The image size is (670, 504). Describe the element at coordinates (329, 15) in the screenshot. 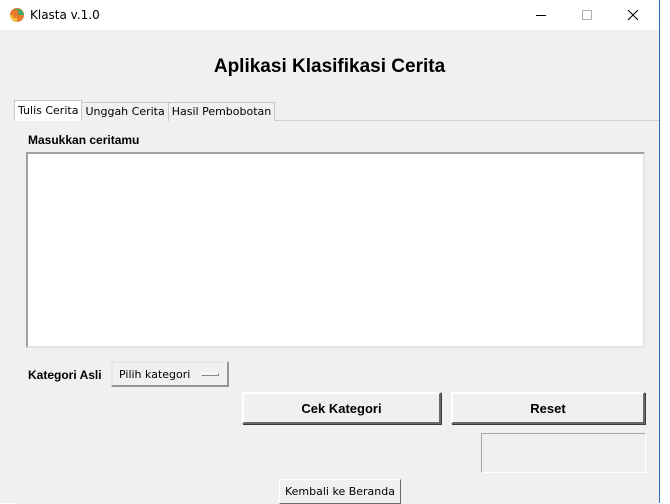

I see `title-bar: Klasta v.1.0` at that location.